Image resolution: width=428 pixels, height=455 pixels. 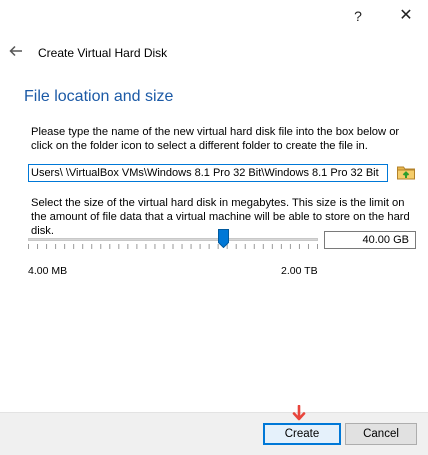 I want to click on pointer-arrow-icon, so click(x=299, y=413).